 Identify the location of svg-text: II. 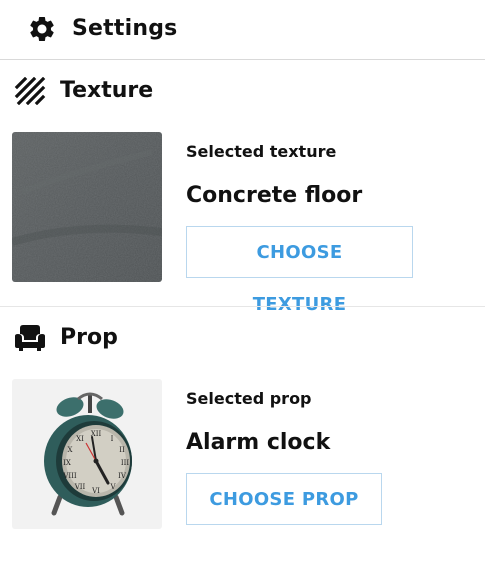
(122, 450).